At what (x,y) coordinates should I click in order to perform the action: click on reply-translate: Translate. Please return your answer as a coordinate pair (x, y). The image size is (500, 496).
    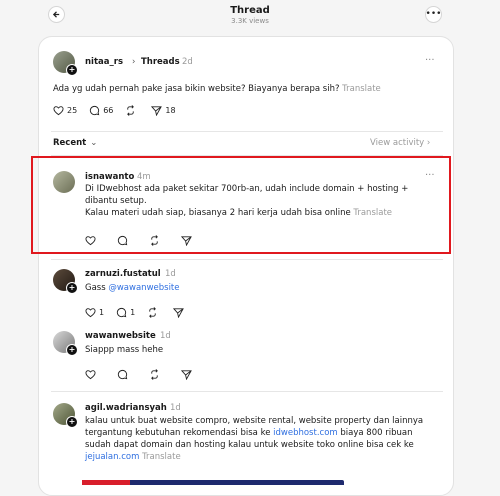
    Looking at the image, I should click on (161, 457).